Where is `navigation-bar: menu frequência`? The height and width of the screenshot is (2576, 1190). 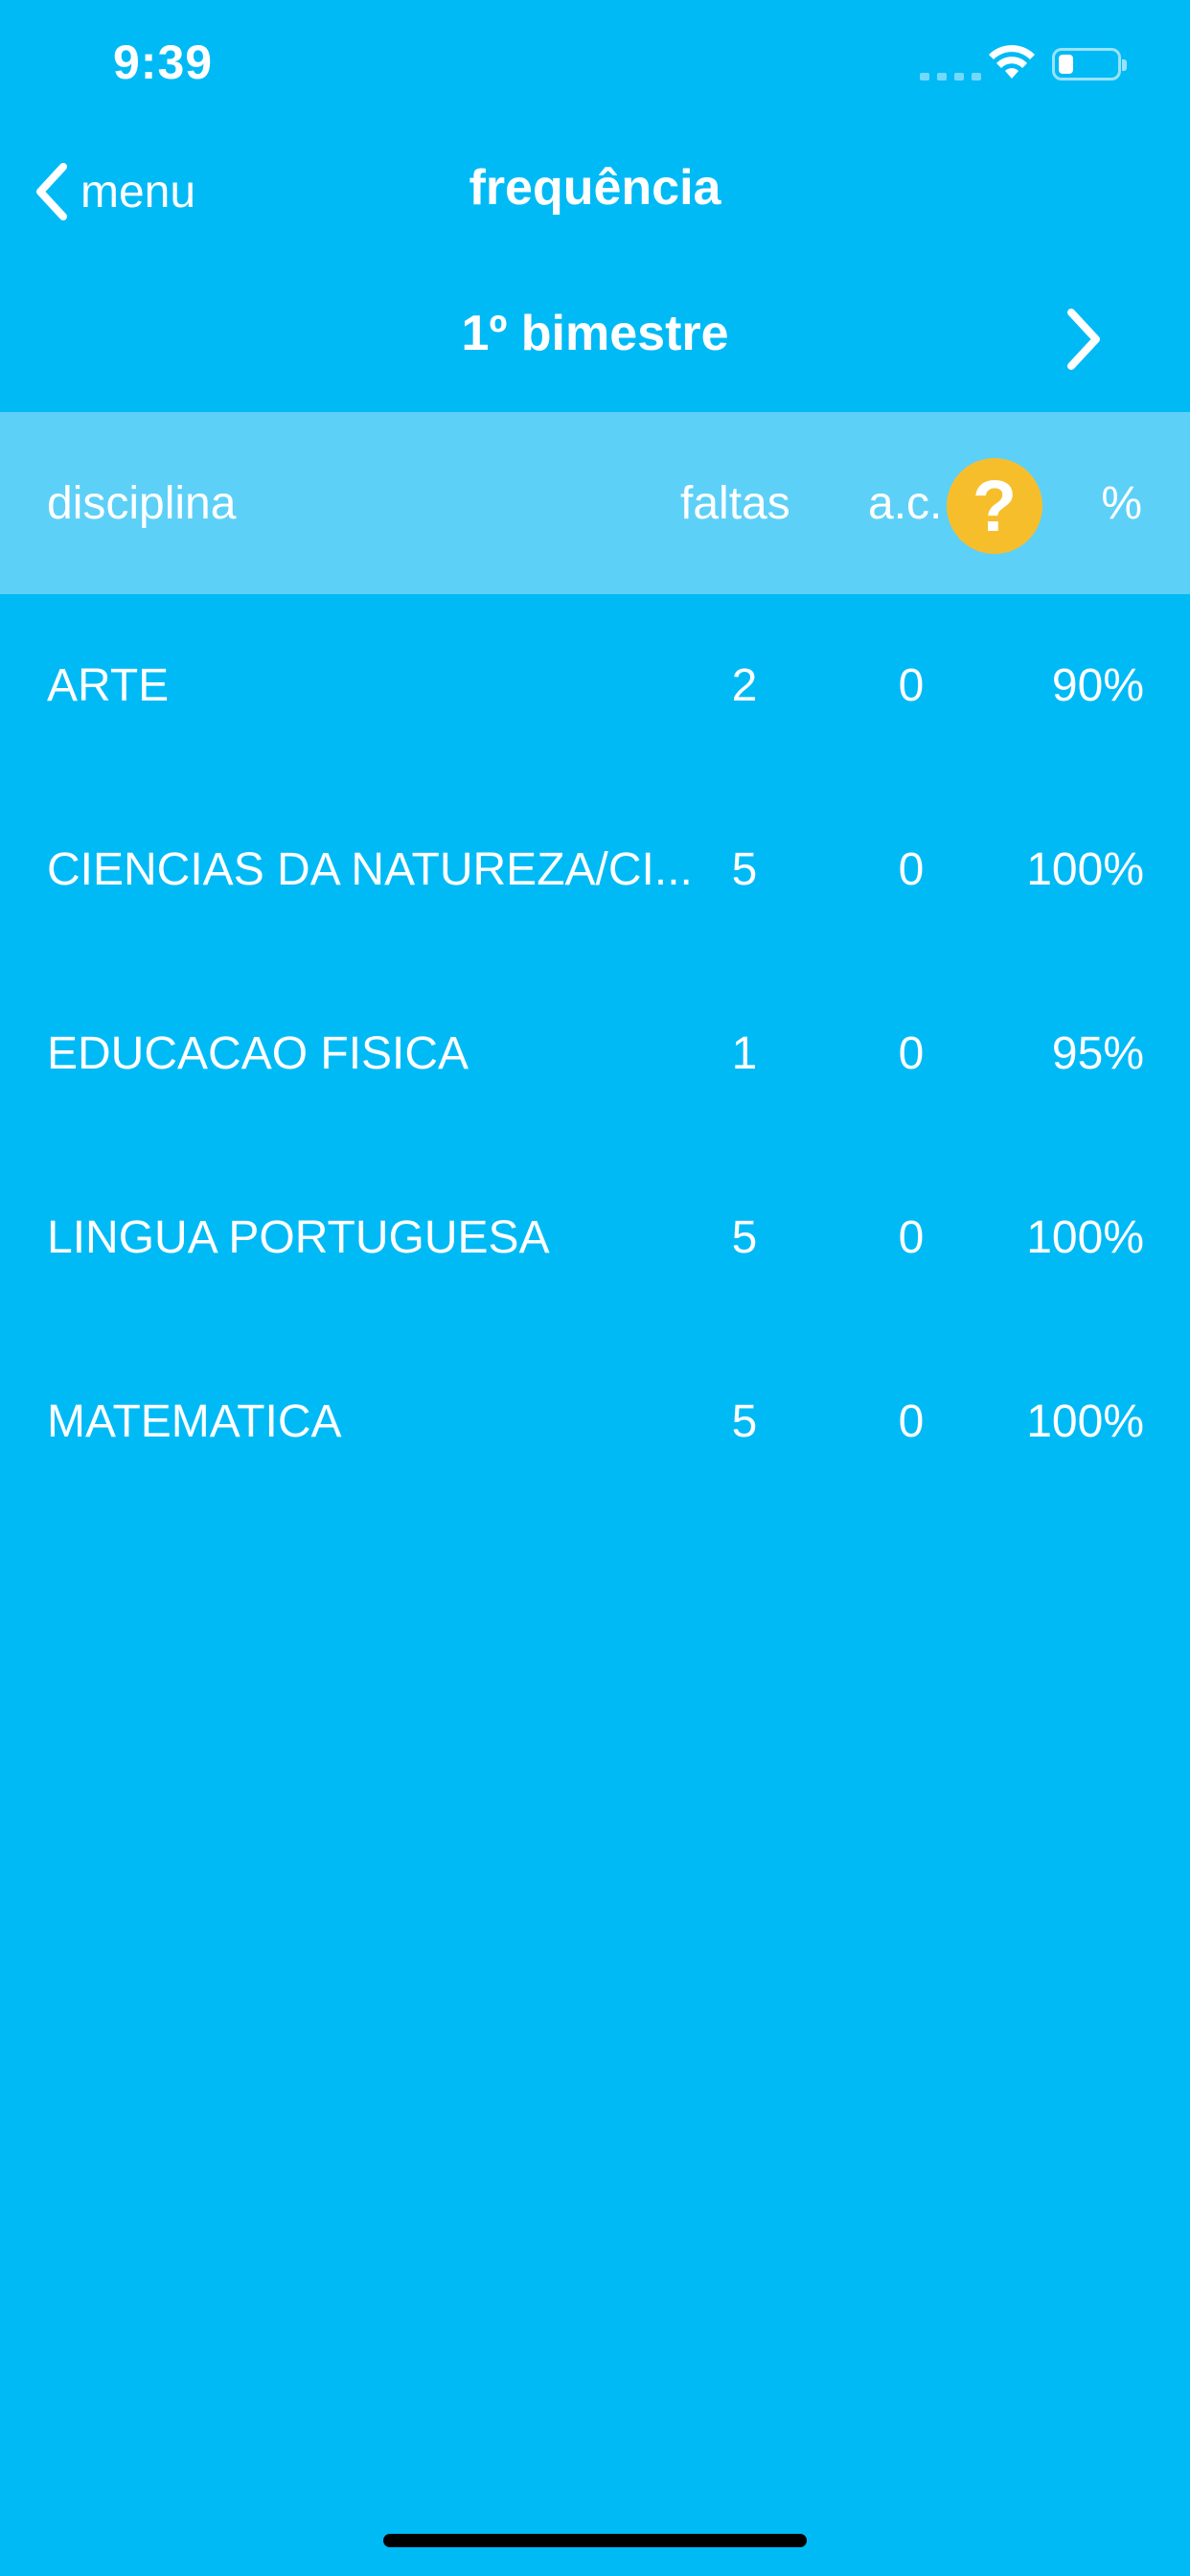 navigation-bar: menu frequência is located at coordinates (595, 191).